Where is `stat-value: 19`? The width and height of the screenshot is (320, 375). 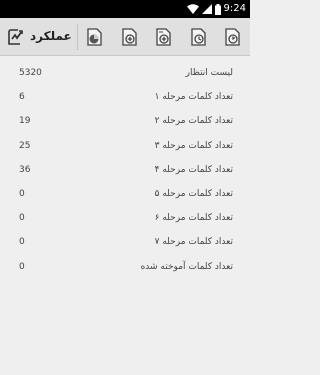 stat-value: 19 is located at coordinates (25, 121).